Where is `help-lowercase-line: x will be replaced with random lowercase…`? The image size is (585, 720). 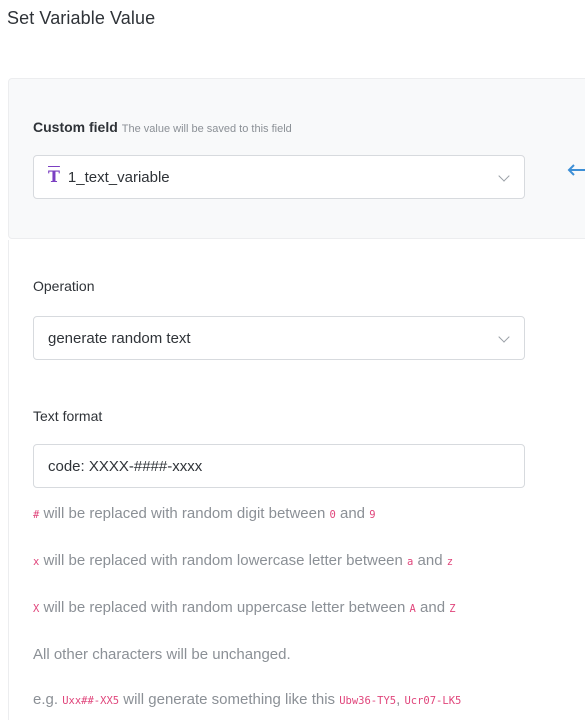
help-lowercase-line: x will be replaced with random lowercase… is located at coordinates (243, 560).